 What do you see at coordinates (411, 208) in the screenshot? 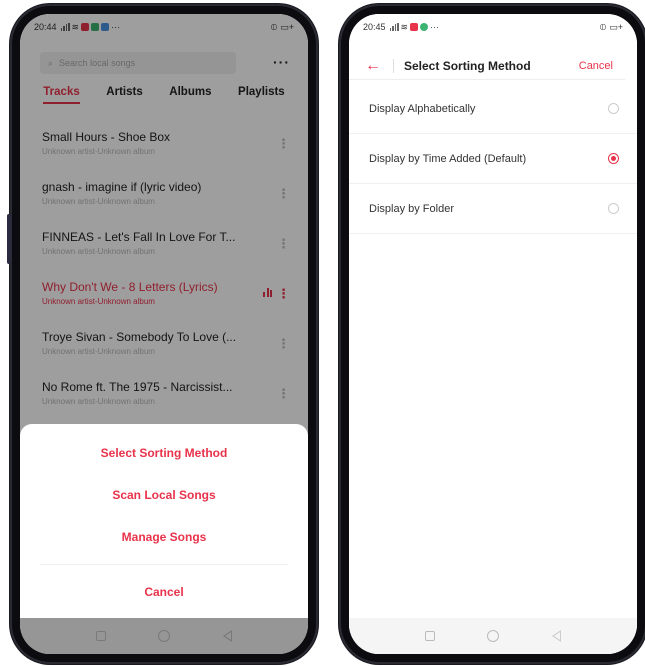
I see `sort-option-label: Display by Folder` at bounding box center [411, 208].